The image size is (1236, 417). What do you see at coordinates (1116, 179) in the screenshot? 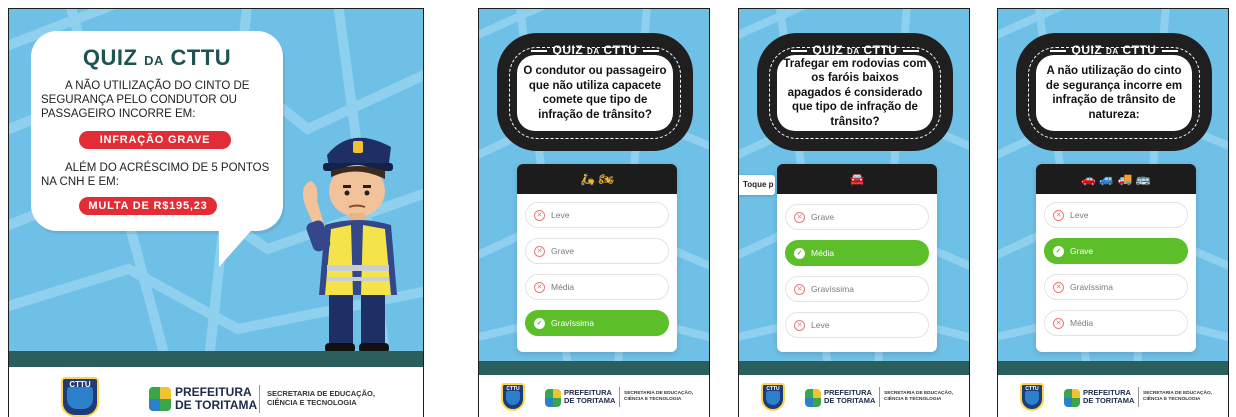
I see `panel-header-emoji: 🚗 🚙 🚚 🚌` at bounding box center [1116, 179].